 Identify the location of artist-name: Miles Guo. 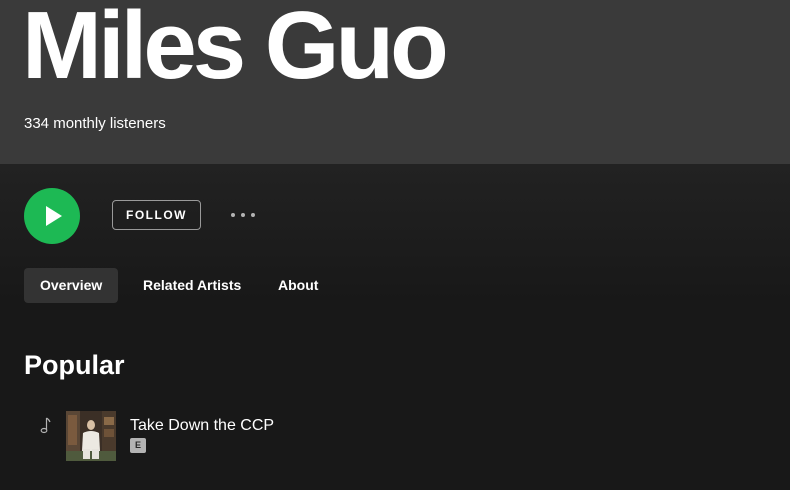
(235, 49).